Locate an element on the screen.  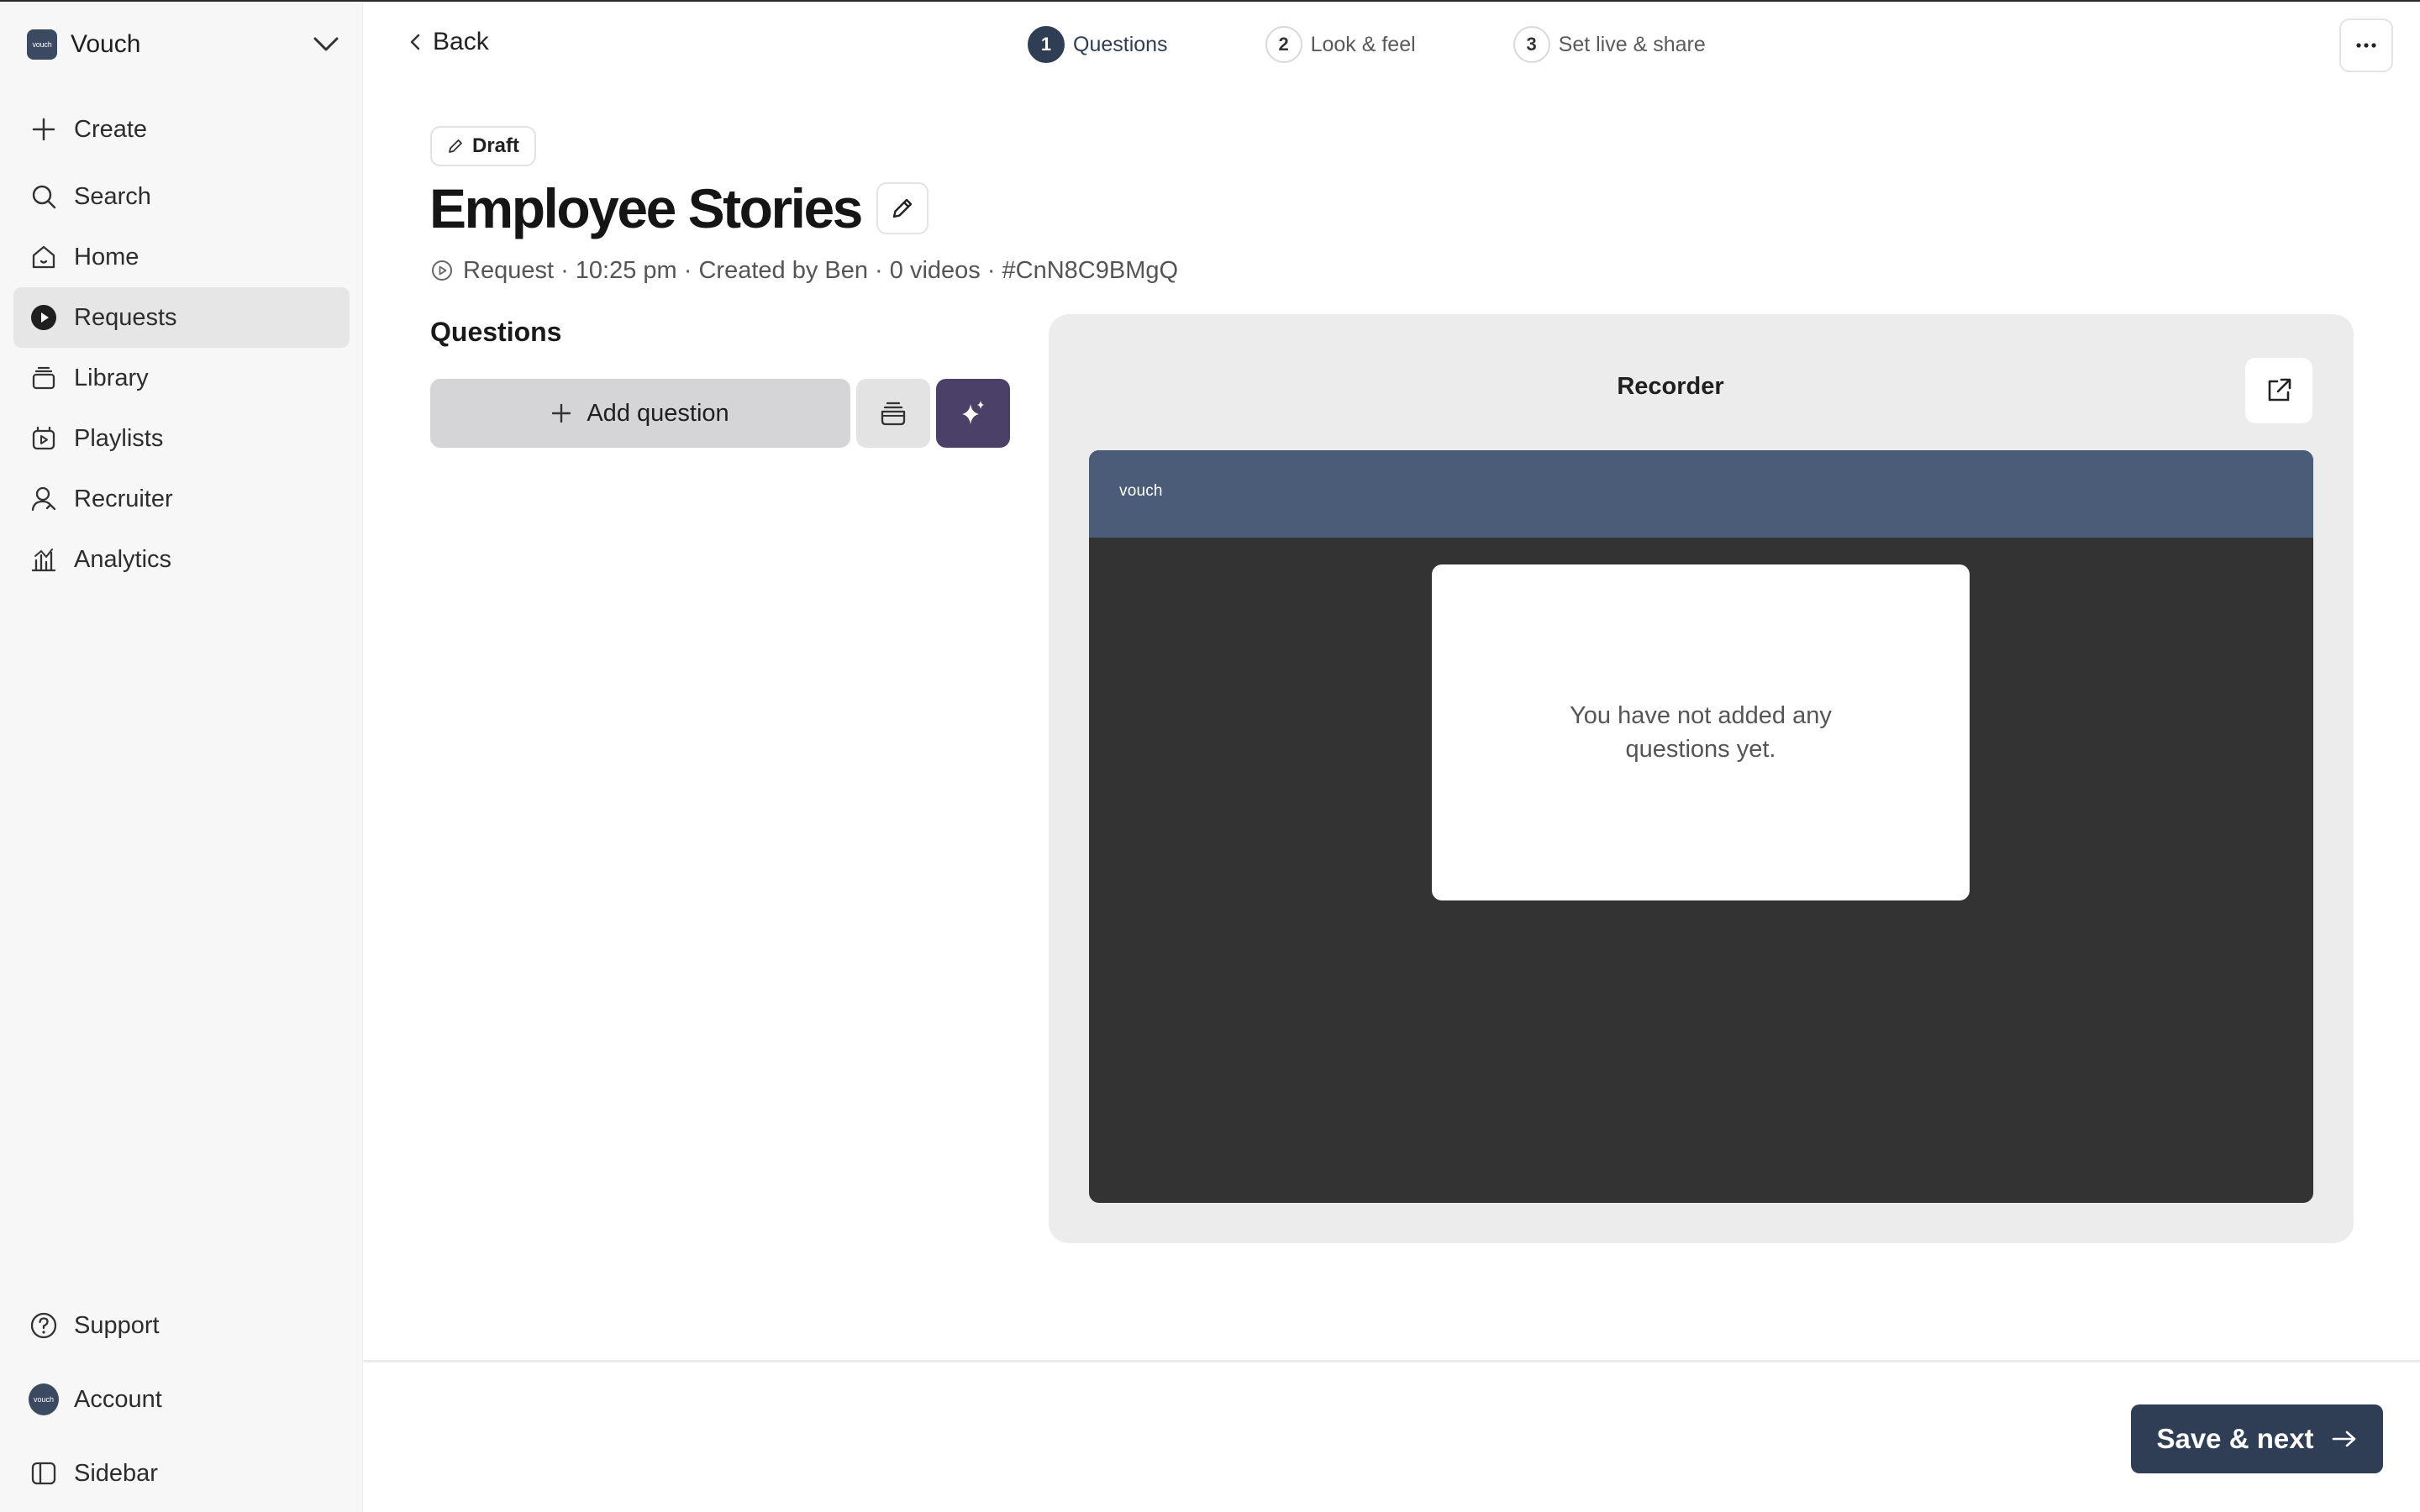
step-label: Questions is located at coordinates (1120, 44).